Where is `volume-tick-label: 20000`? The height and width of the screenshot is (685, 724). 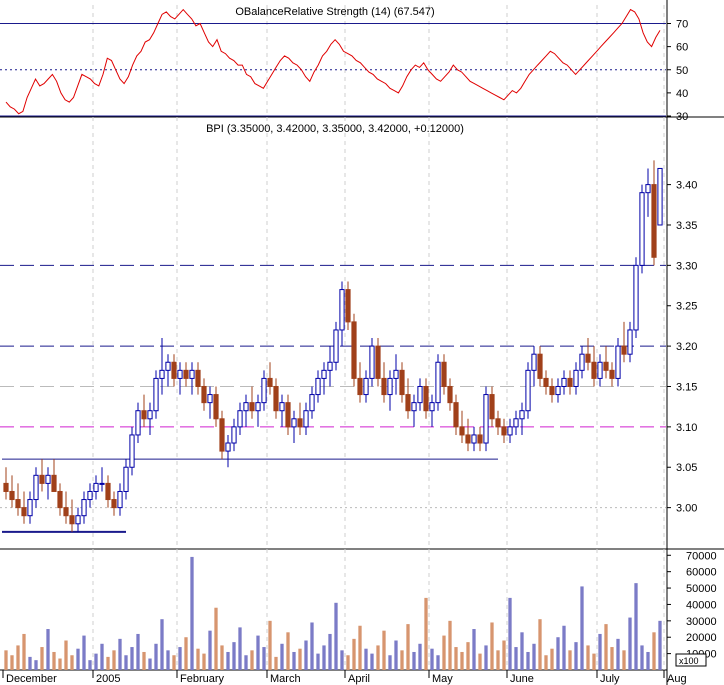
volume-tick-label: 20000 is located at coordinates (701, 638).